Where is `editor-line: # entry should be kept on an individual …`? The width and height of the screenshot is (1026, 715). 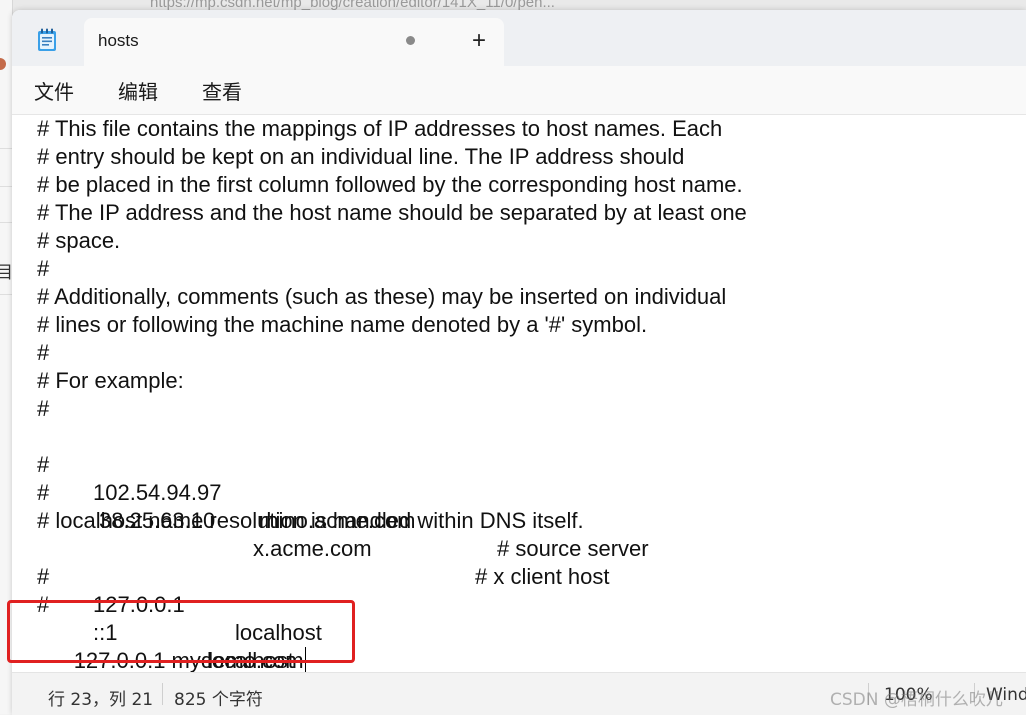
editor-line: # entry should be kept on an individual … is located at coordinates (361, 156).